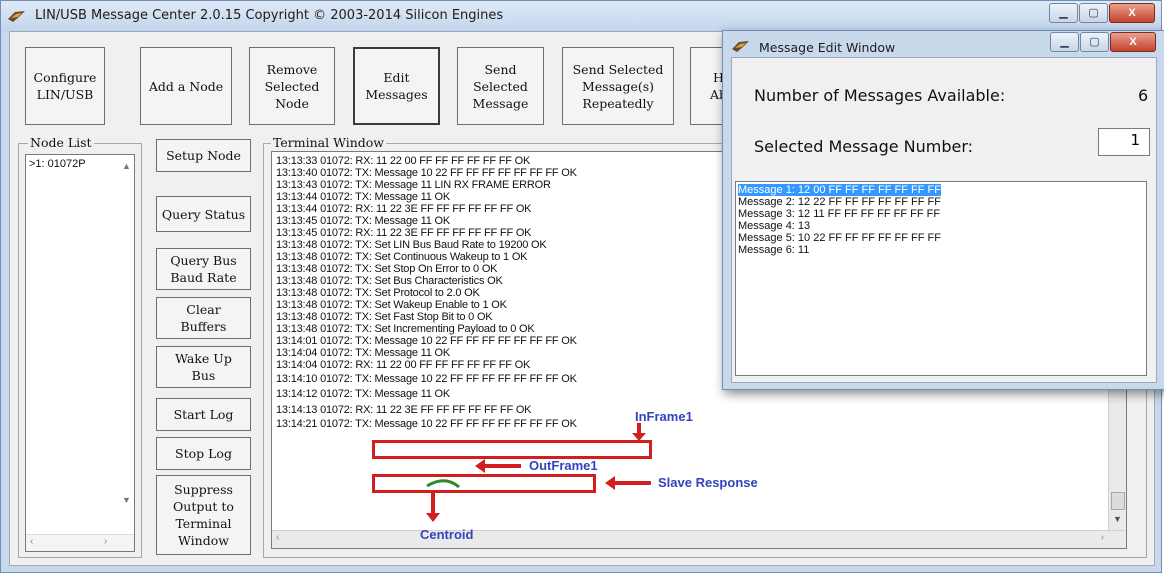 This screenshot has width=1164, height=576. I want to click on message-list-item: Message 5: 10 22 FF FF FF FF FF FF FF, so click(839, 238).